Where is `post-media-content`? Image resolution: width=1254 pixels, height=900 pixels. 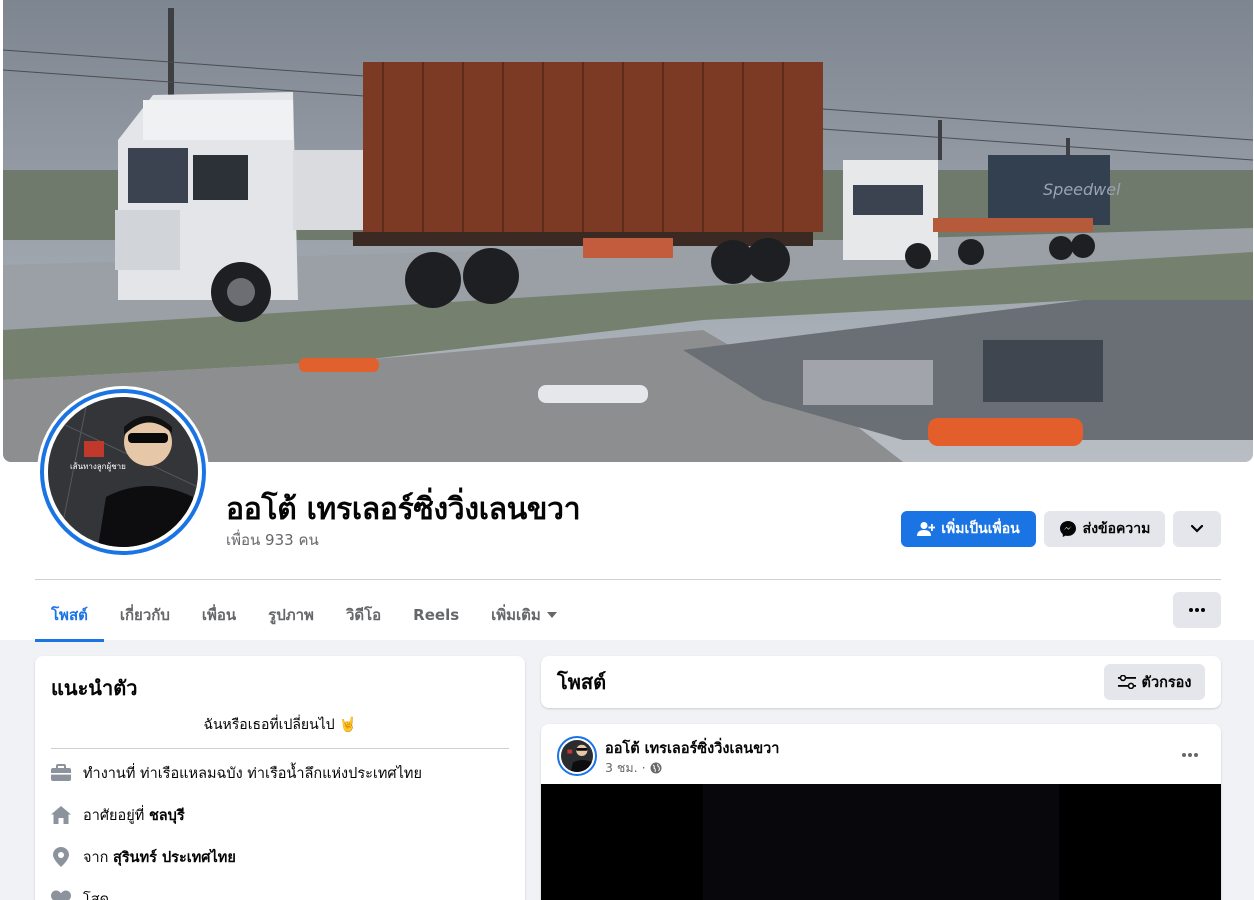 post-media-content is located at coordinates (881, 842).